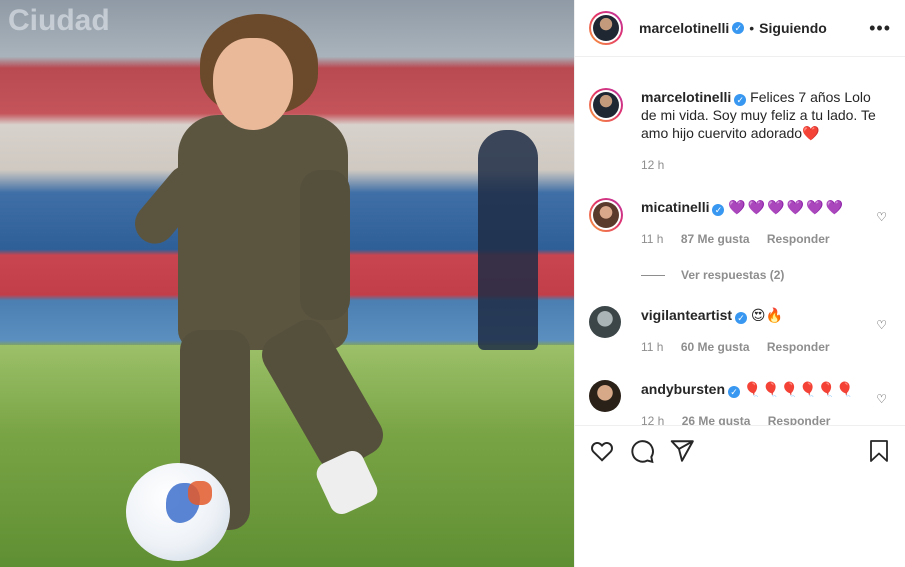 Image resolution: width=905 pixels, height=567 pixels. What do you see at coordinates (602, 451) in the screenshot?
I see `like-heart-icon` at bounding box center [602, 451].